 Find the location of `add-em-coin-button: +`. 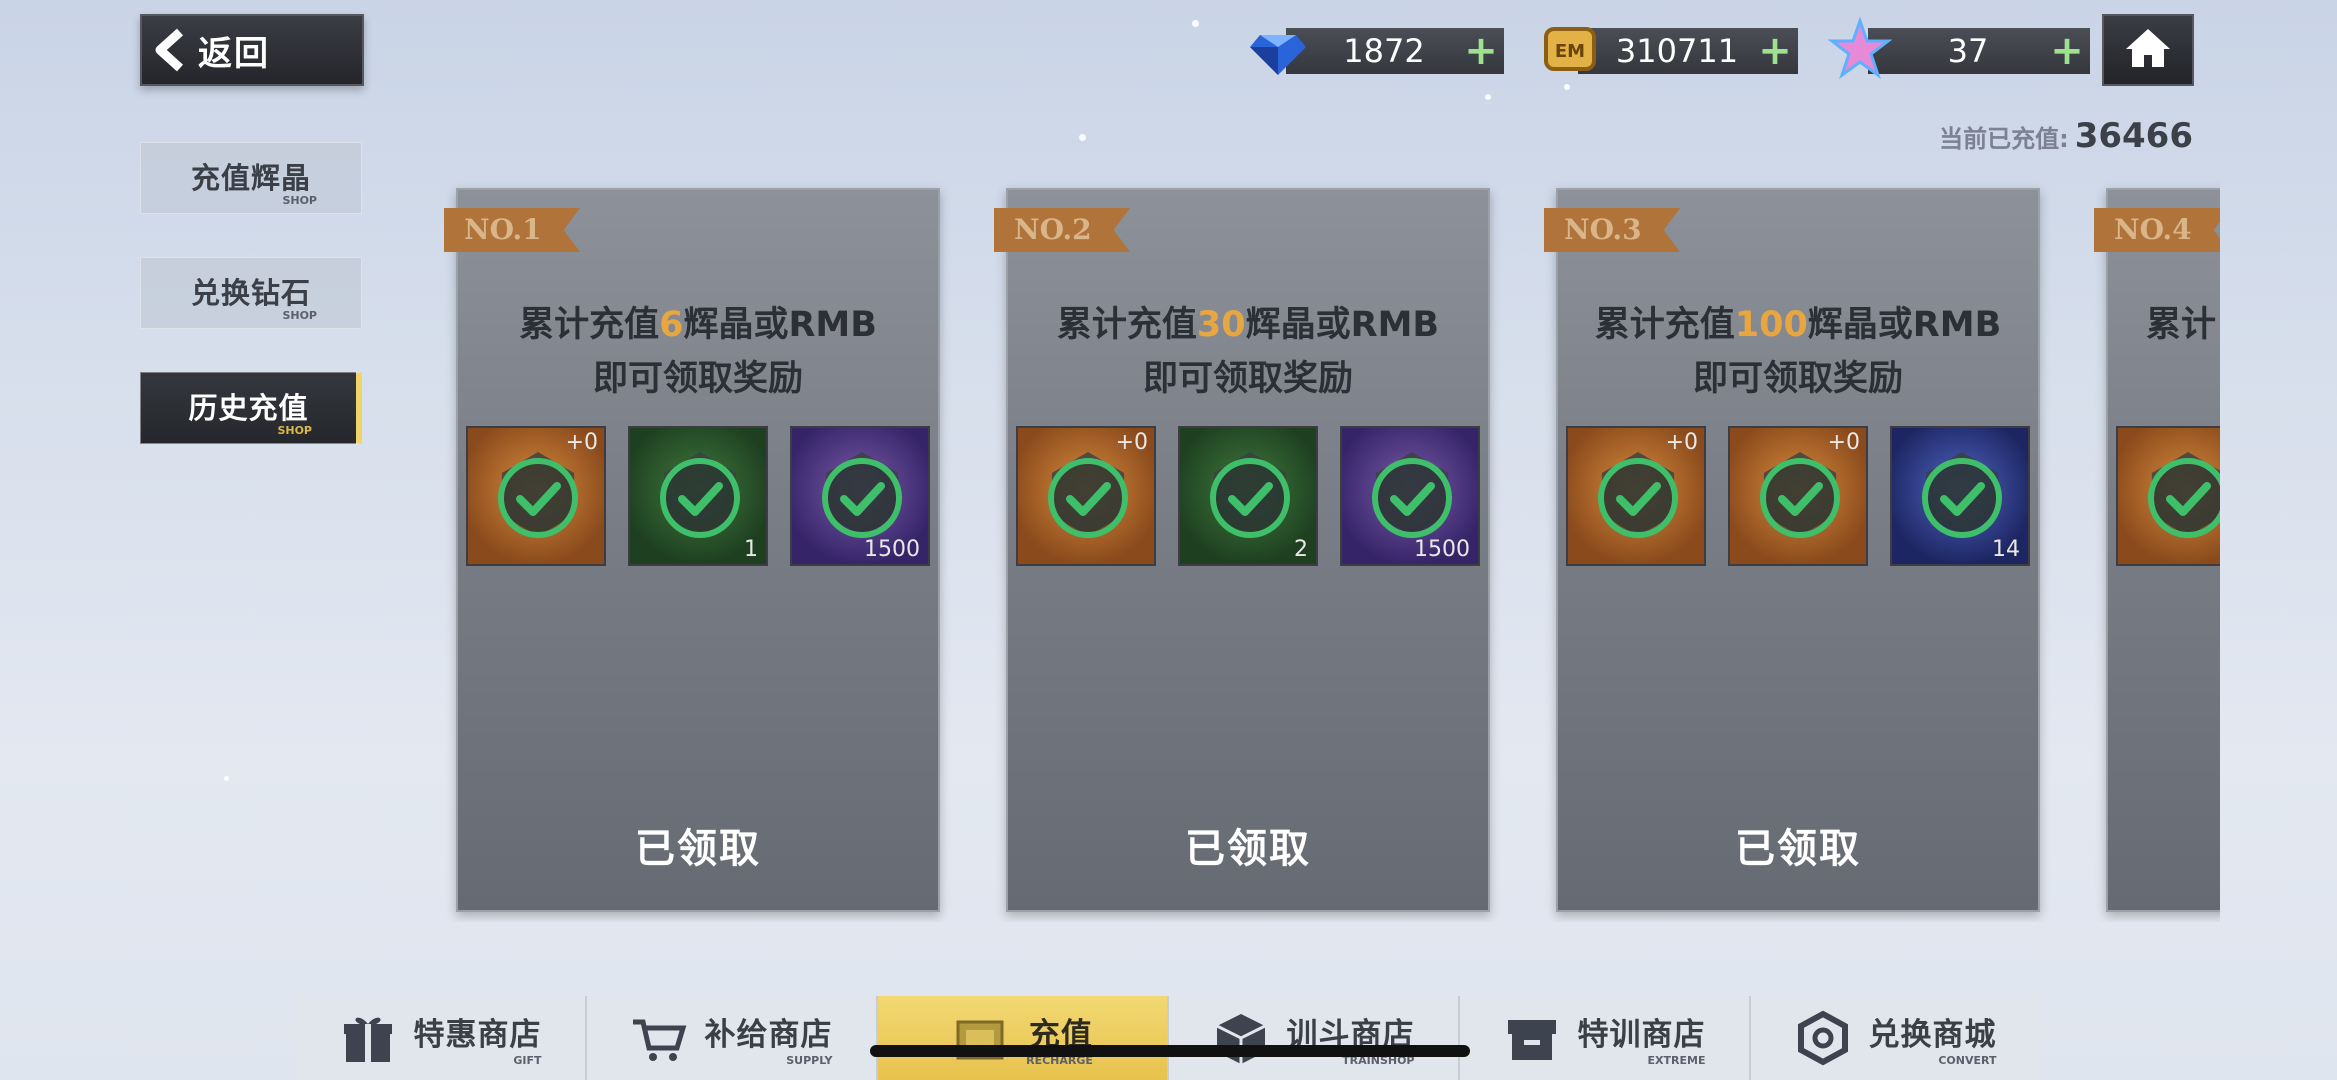

add-em-coin-button: + is located at coordinates (1775, 51).